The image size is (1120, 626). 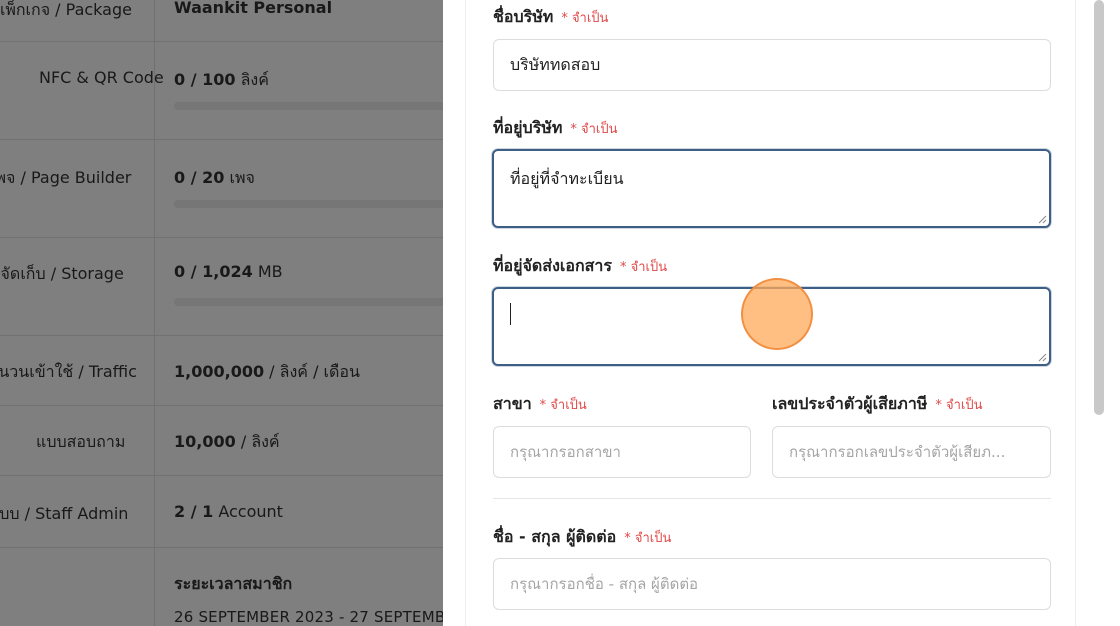 What do you see at coordinates (604, 584) in the screenshot?
I see `contact-name-placeholder: กรุณากรอกชื่อ - สกุล ผู้ติดต่อ` at bounding box center [604, 584].